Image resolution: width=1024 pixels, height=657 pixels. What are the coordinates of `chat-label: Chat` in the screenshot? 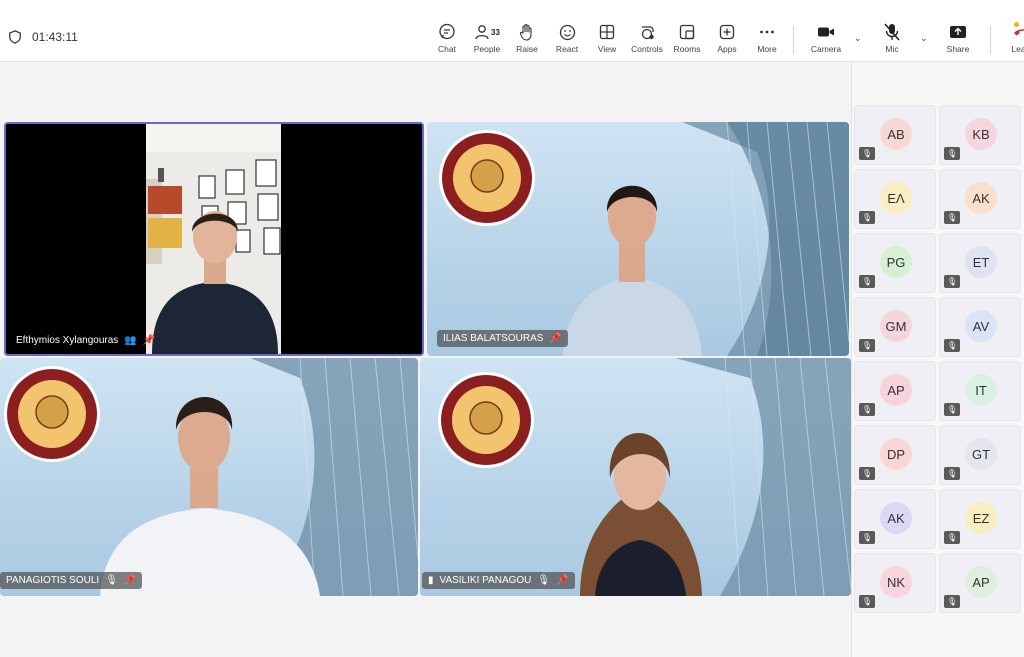 It's located at (447, 49).